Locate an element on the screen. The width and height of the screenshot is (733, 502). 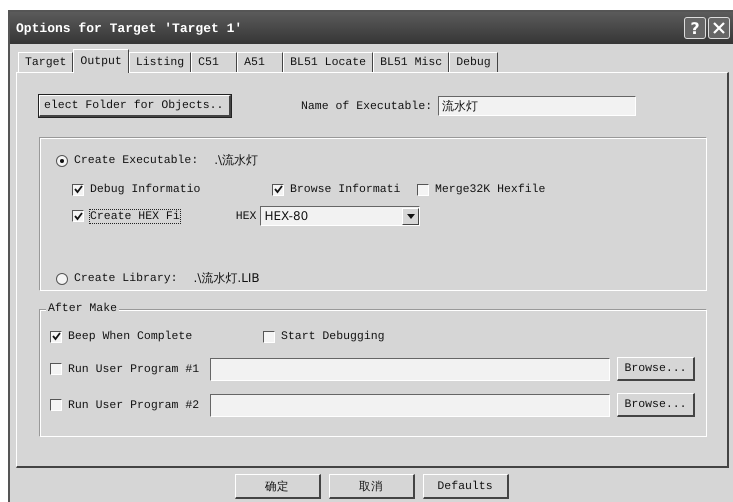
input-field: 流水灯 is located at coordinates (537, 106).